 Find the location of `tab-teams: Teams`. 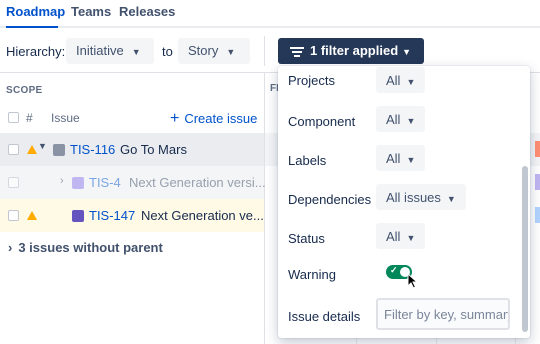

tab-teams: Teams is located at coordinates (91, 11).